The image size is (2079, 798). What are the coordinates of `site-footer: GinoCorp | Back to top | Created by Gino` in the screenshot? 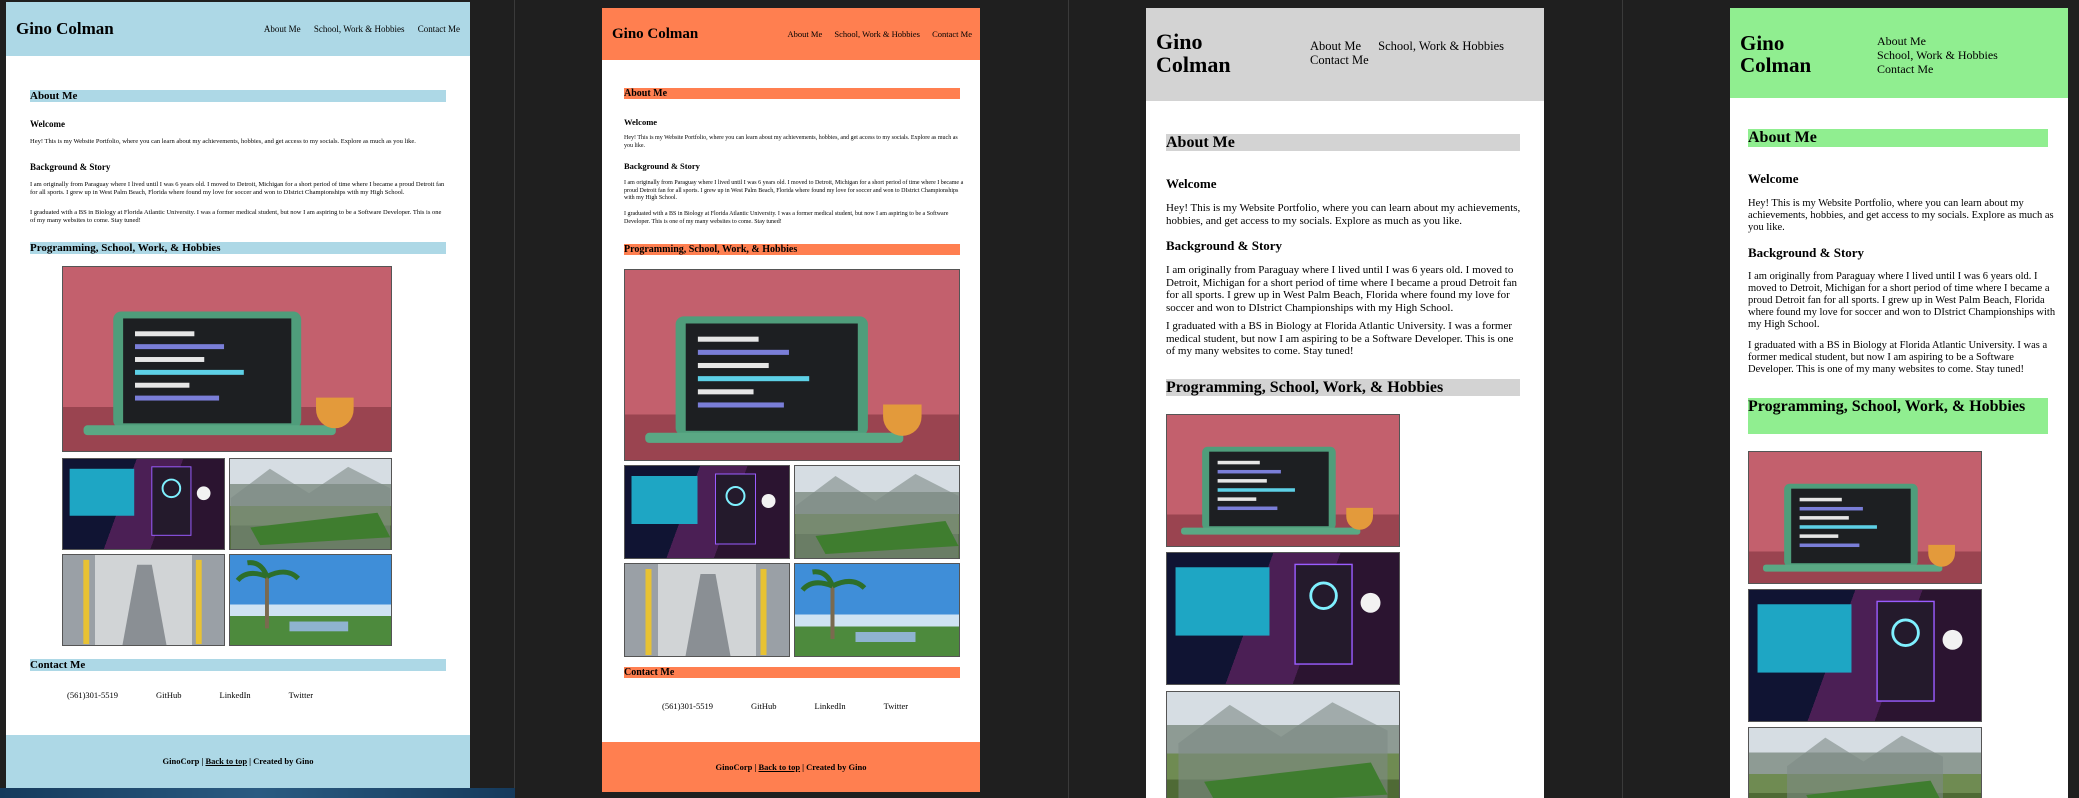 It's located at (791, 767).